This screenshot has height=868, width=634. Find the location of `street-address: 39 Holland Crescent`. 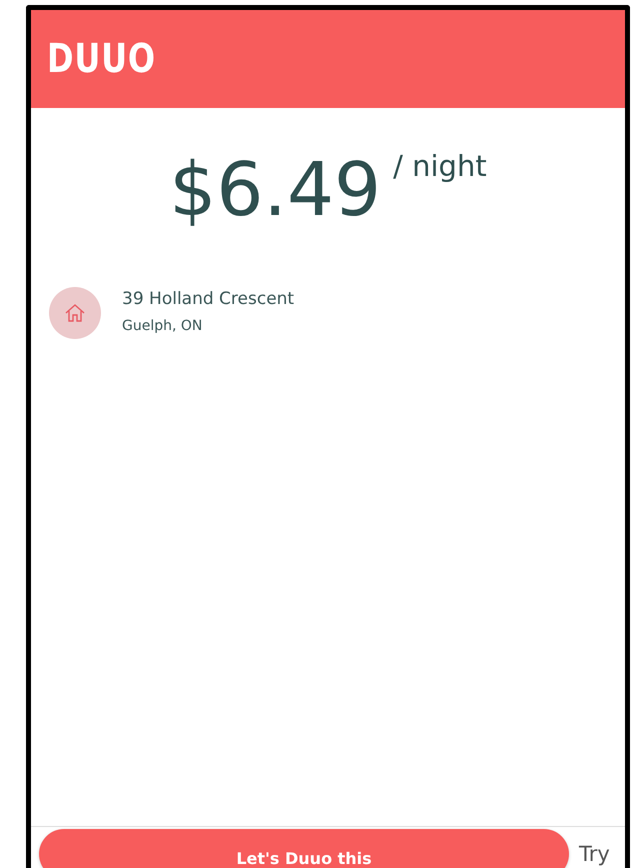

street-address: 39 Holland Crescent is located at coordinates (208, 299).